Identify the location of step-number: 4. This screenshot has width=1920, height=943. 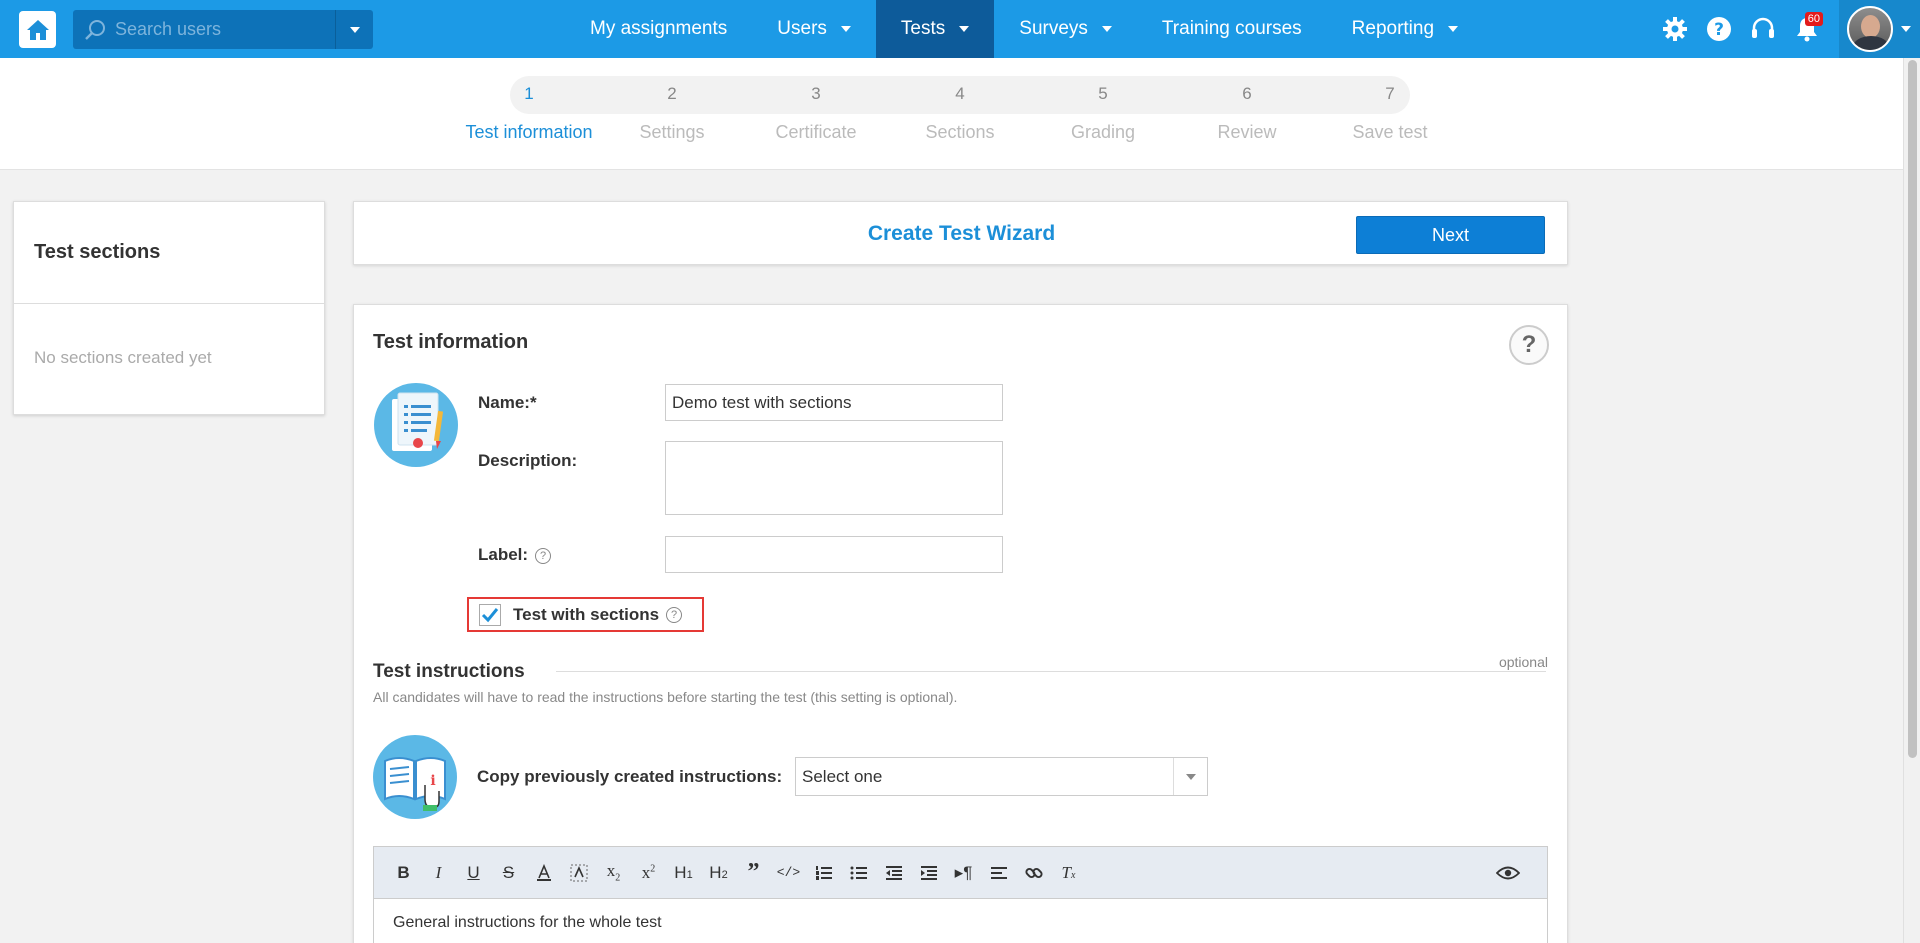
(960, 93).